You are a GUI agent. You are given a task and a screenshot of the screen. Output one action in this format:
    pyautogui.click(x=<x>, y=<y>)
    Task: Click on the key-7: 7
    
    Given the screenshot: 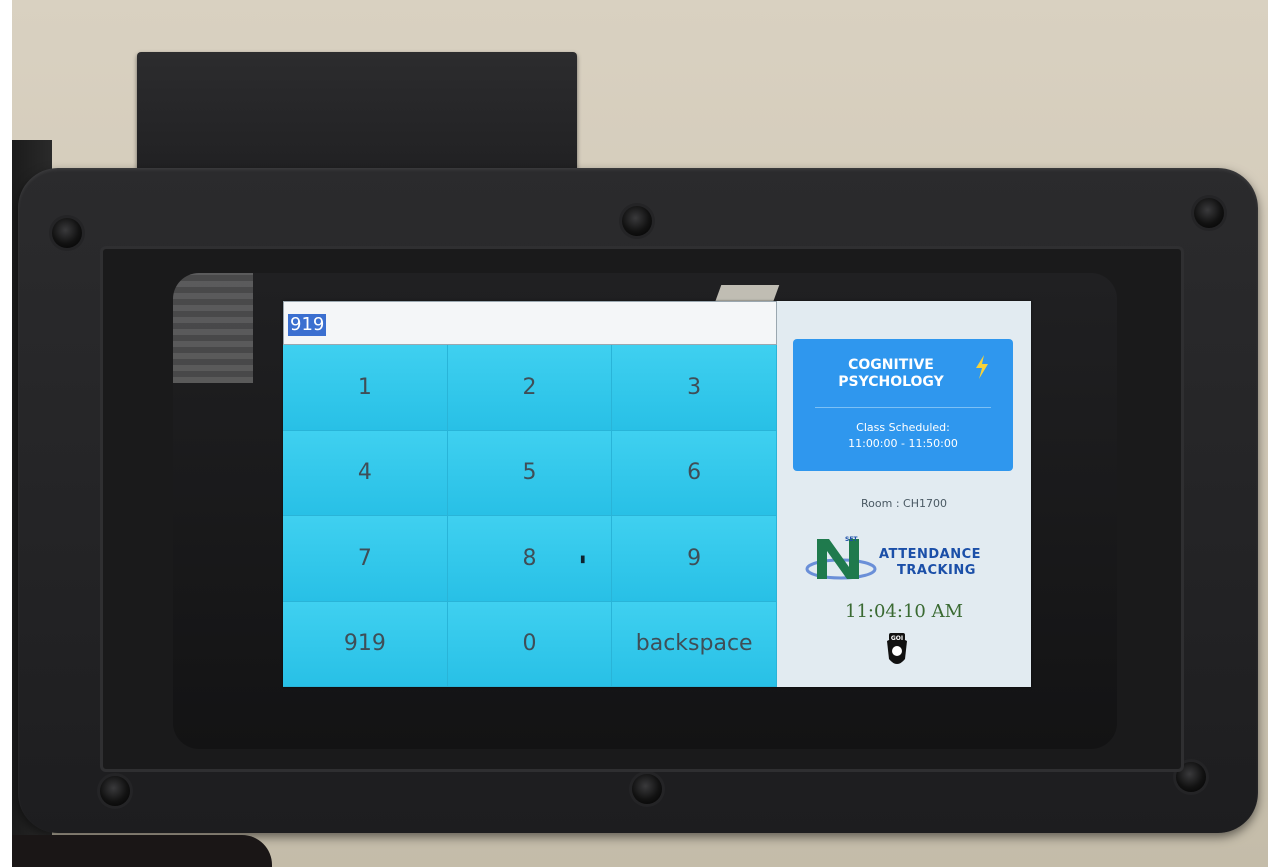 What is the action you would take?
    pyautogui.click(x=365, y=559)
    